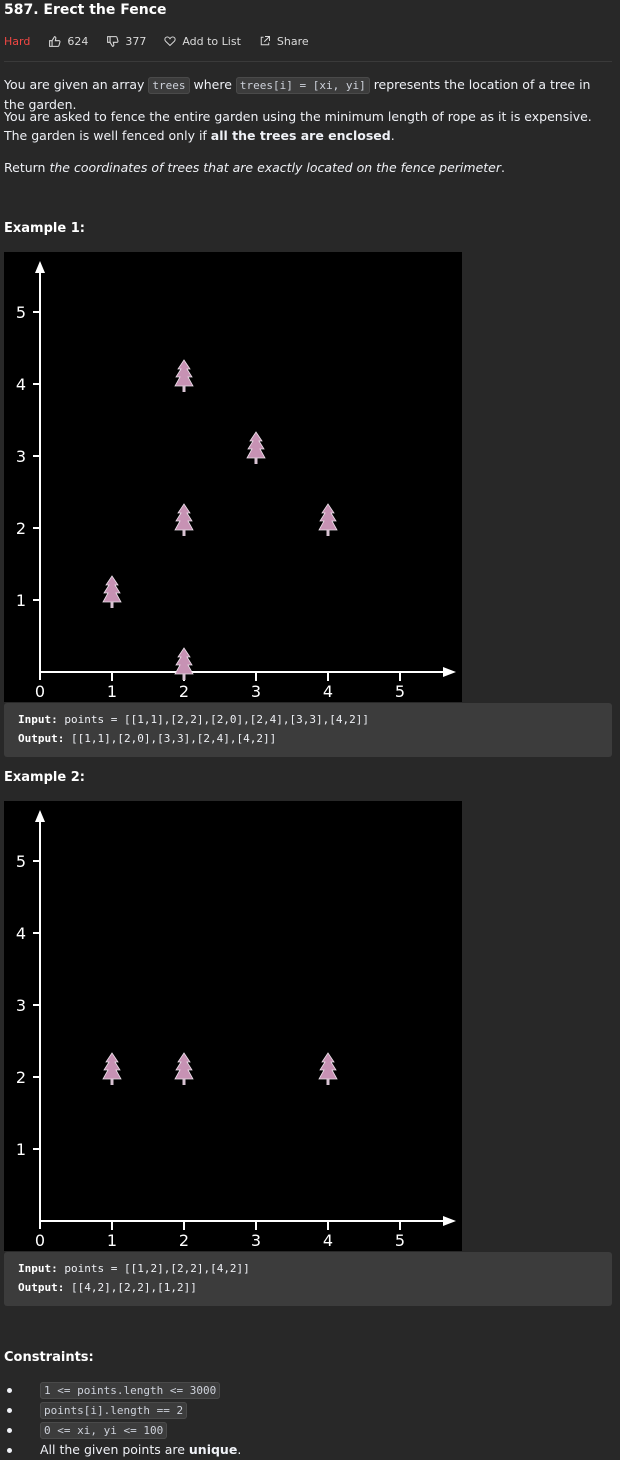 The image size is (620, 1460). Describe the element at coordinates (17, 41) in the screenshot. I see `difficulty-badge: Hard` at that location.